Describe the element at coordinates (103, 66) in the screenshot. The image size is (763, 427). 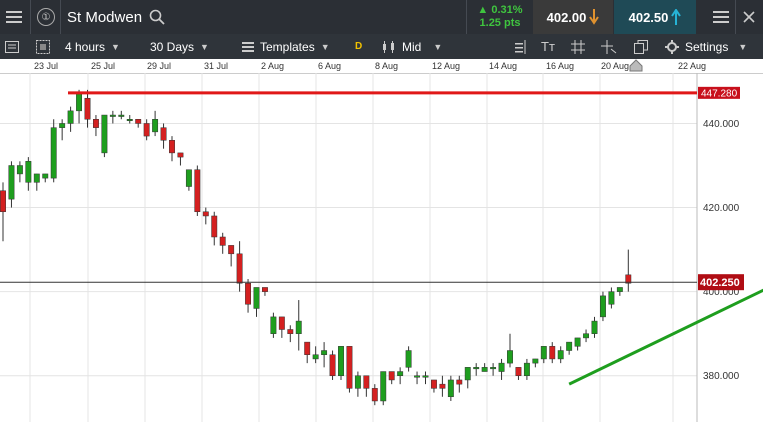
I see `date-label: 25 Jul` at that location.